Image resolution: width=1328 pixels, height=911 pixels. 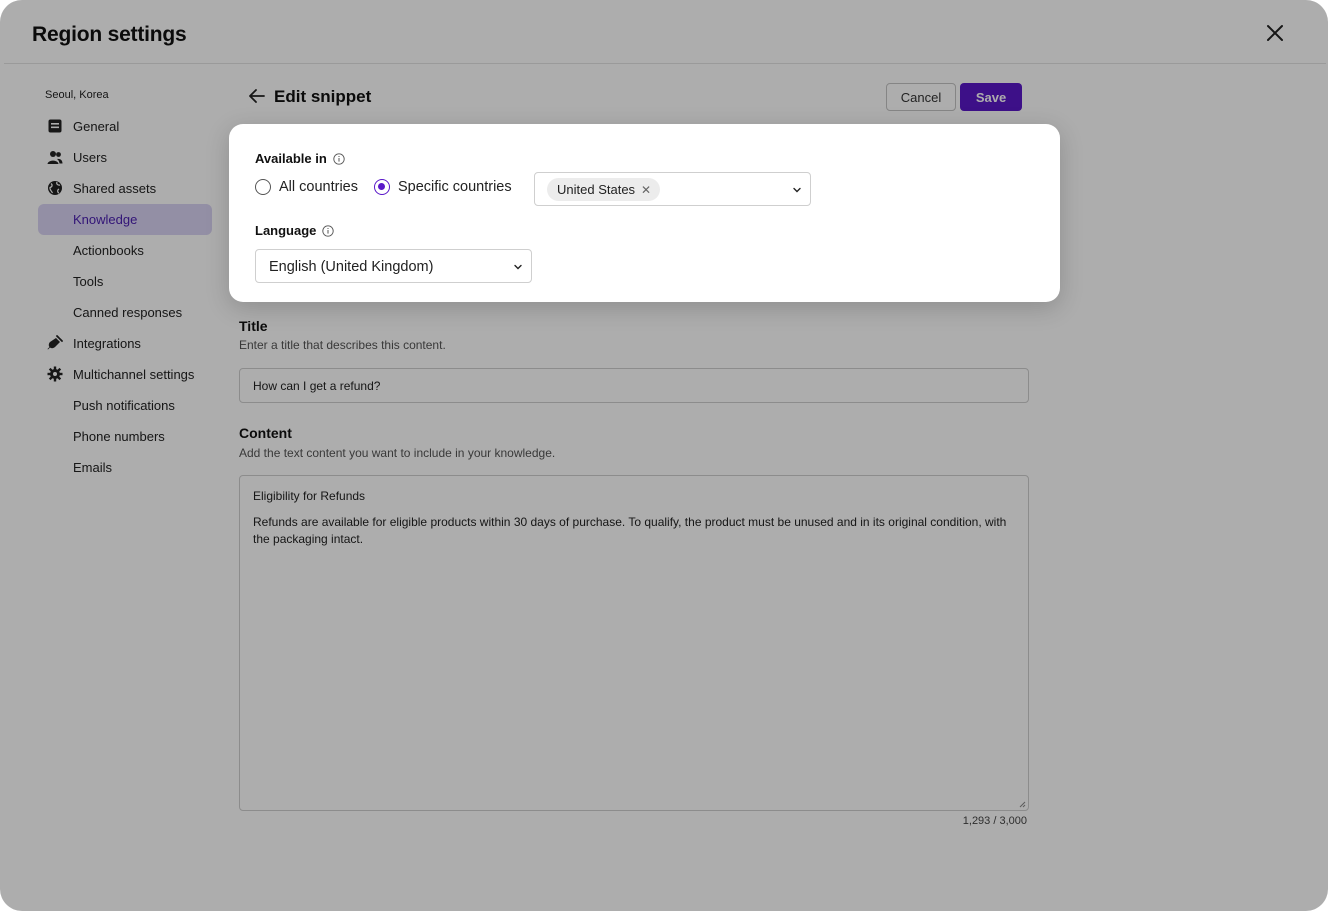 I want to click on resize-handle-icon, so click(x=1022, y=804).